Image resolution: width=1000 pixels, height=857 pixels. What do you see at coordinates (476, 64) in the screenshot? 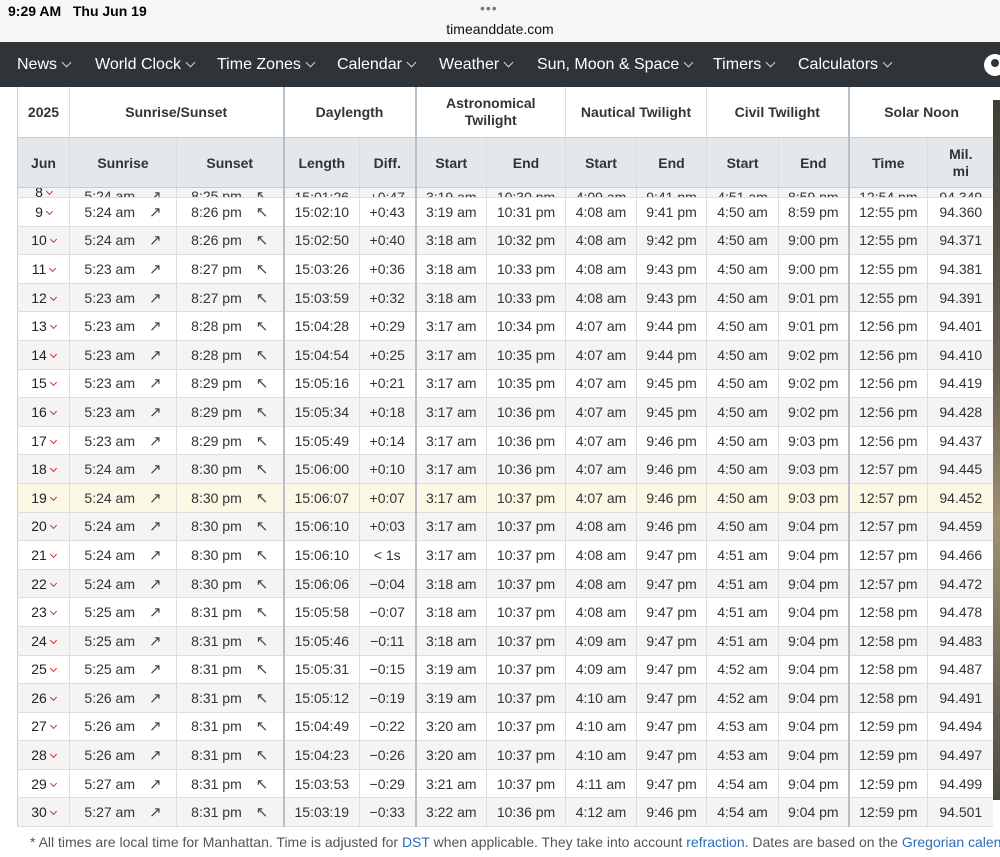
I see `nav-weather: Weather` at bounding box center [476, 64].